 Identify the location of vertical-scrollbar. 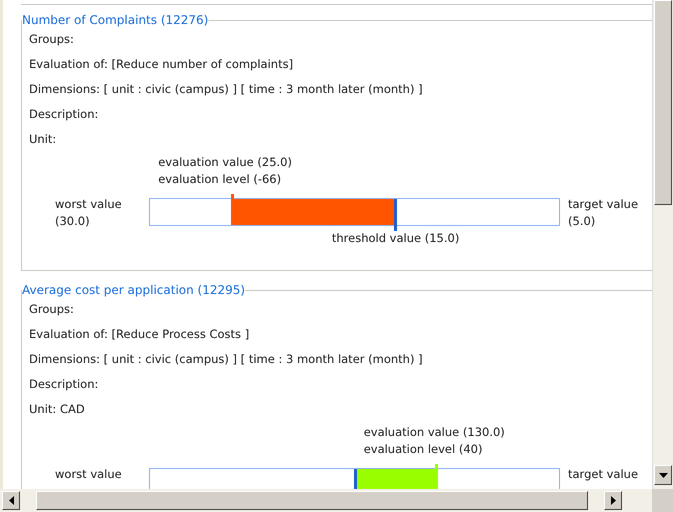
(662, 244).